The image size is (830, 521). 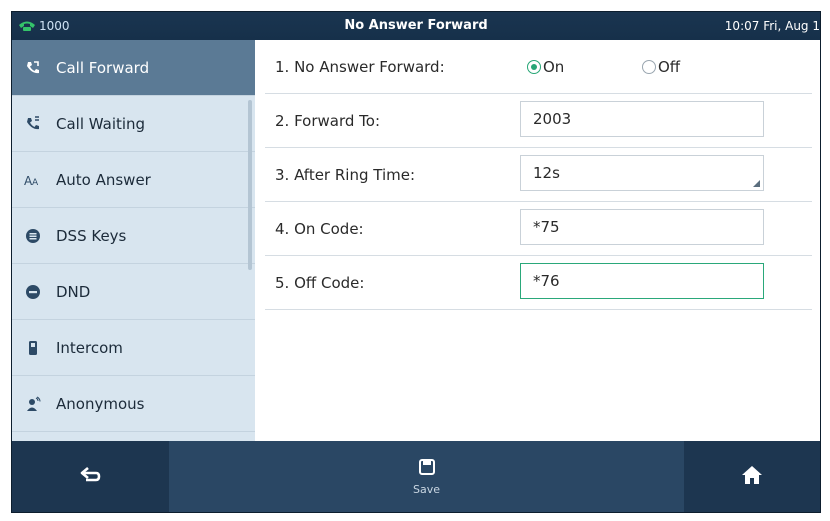 I want to click on radio-on-label: On, so click(x=554, y=67).